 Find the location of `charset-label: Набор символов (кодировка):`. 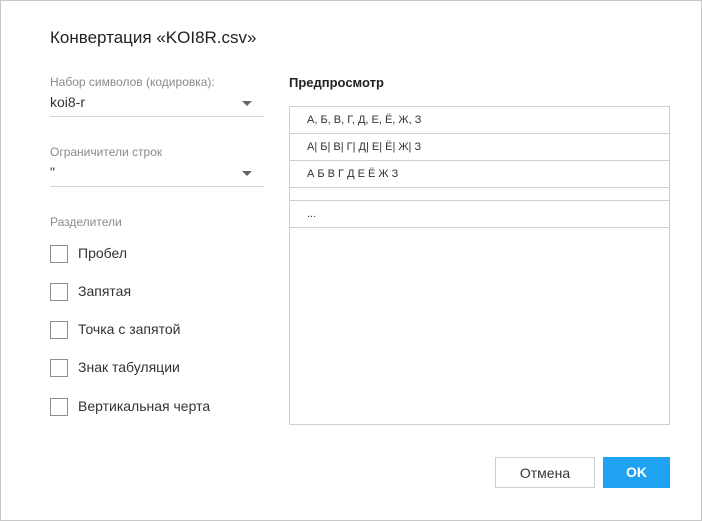

charset-label: Набор символов (кодировка): is located at coordinates (132, 82).